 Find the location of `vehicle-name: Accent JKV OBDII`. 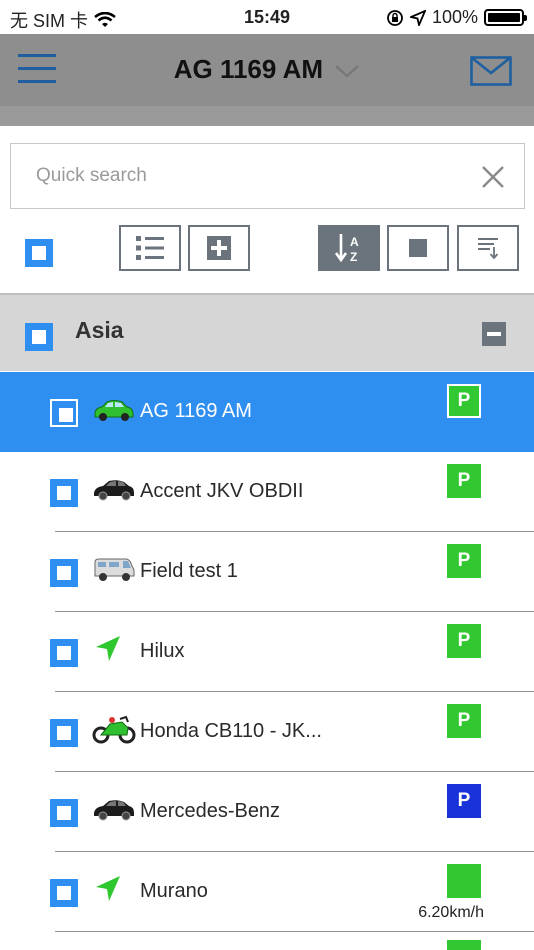

vehicle-name: Accent JKV OBDII is located at coordinates (222, 491).